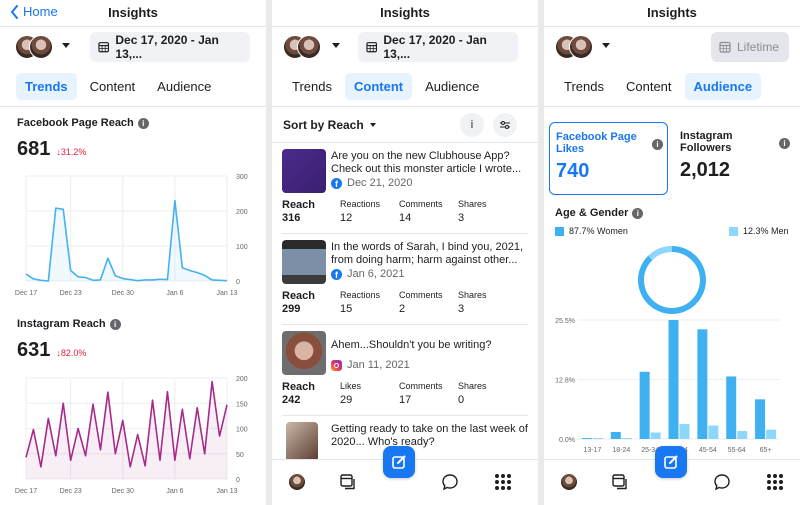 This screenshot has height=505, width=800. I want to click on fb-reach-chart: 0 100 200 300 Dec 17 Dec 23 Dec 30 Jan 6 Jan 13, so click(131, 235).